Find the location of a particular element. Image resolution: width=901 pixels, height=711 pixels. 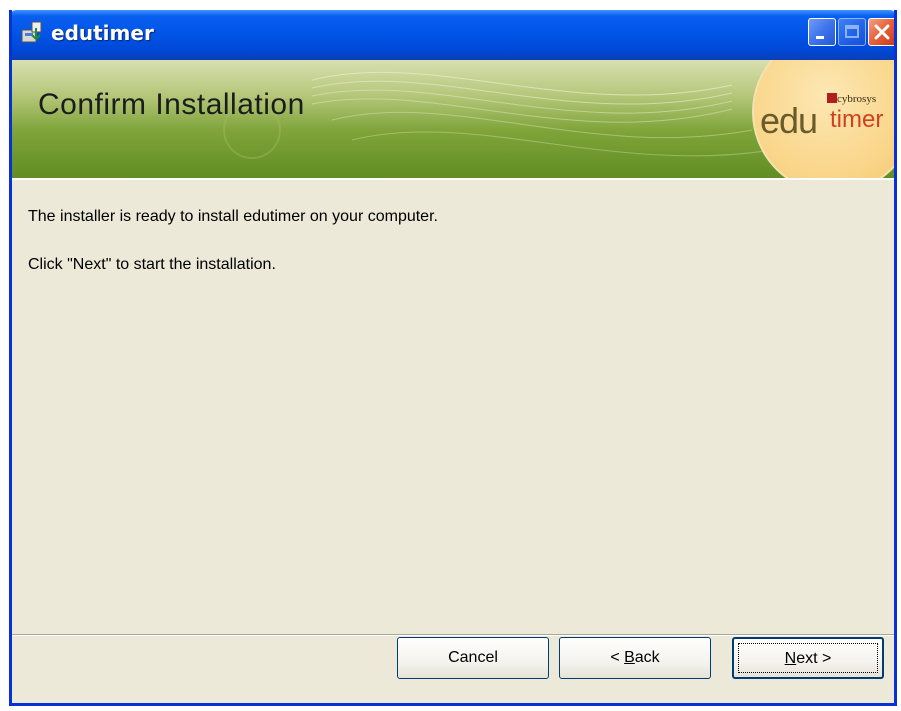

installer-icon is located at coordinates (31, 32).